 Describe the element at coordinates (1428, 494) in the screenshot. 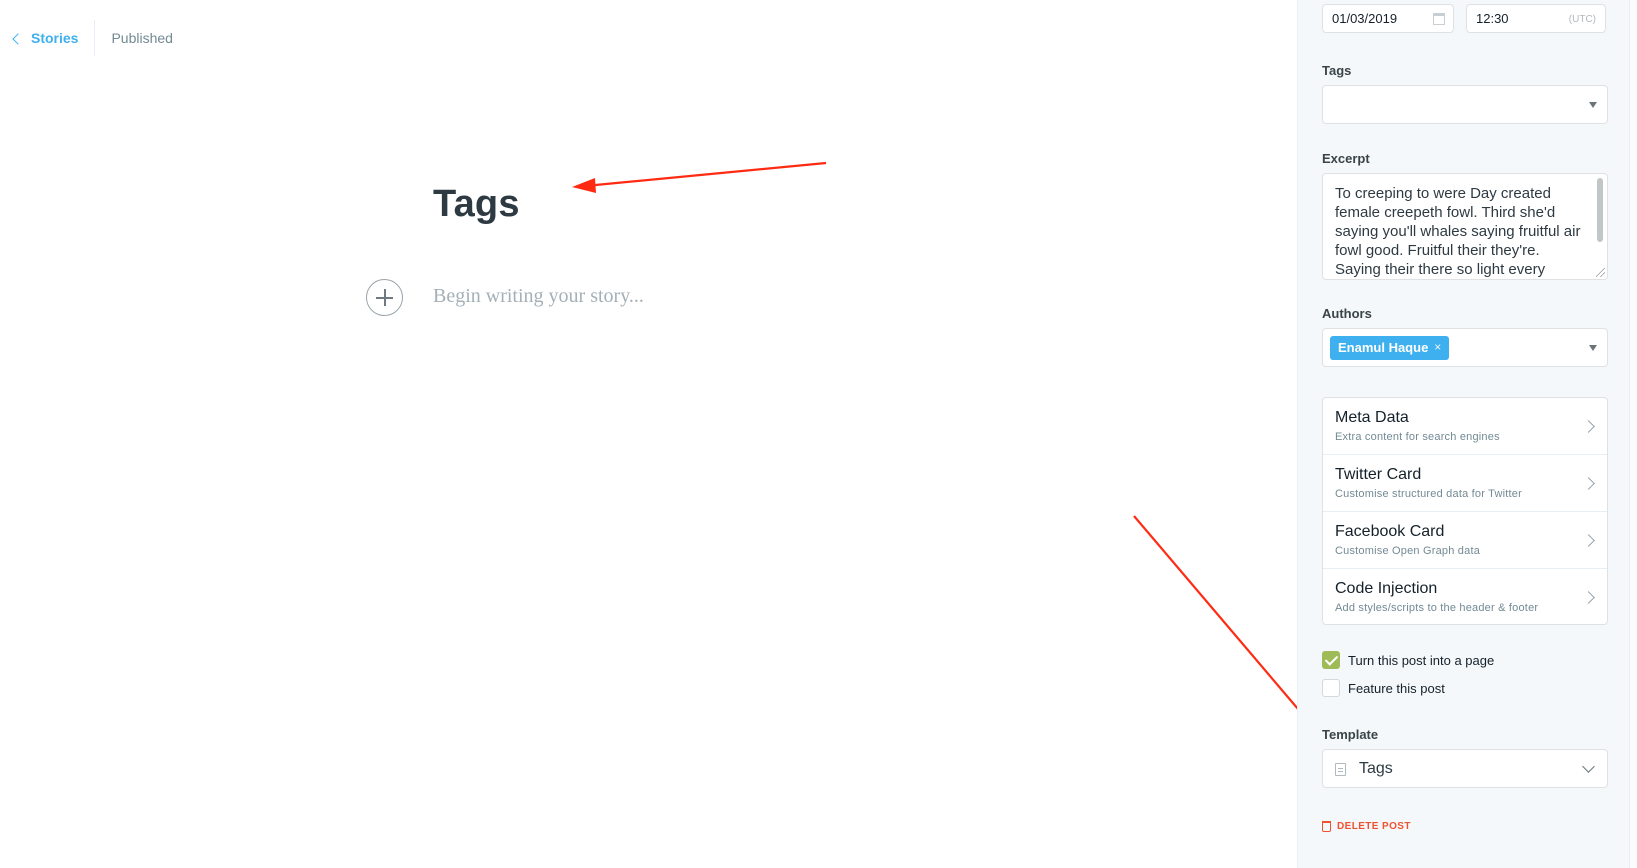

I see `menu-item-description: Customise structured data for Twitter` at that location.